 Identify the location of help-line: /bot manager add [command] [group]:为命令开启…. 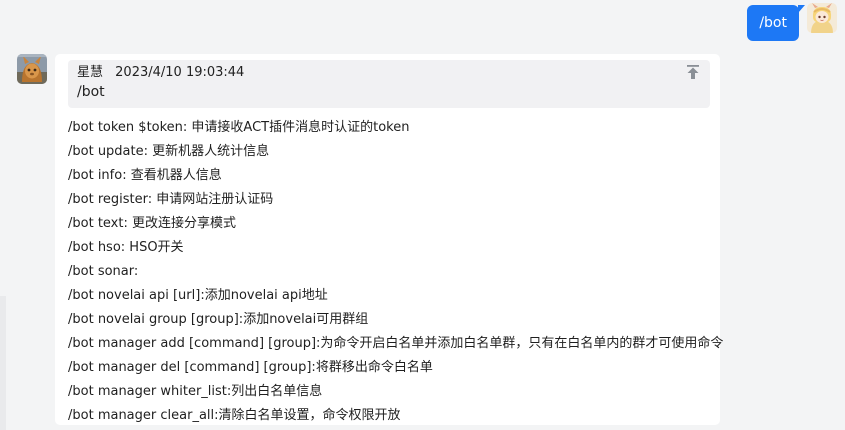
(396, 343).